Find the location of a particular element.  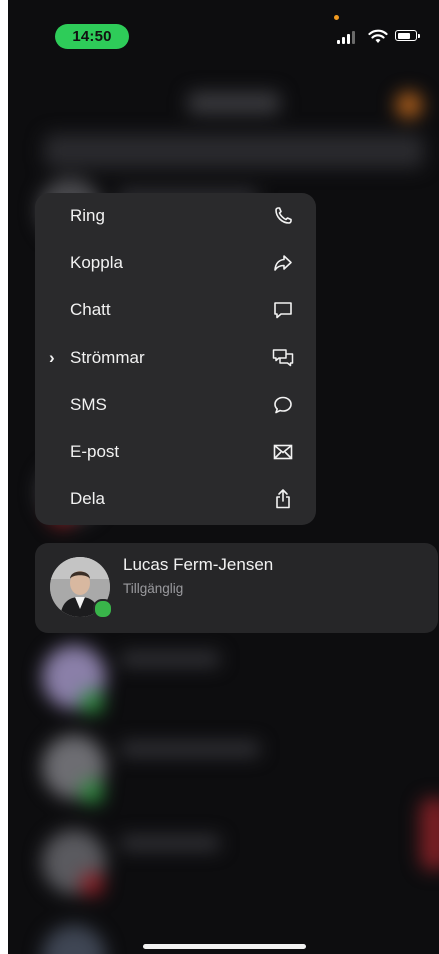

menu-item-label: Koppla is located at coordinates (96, 262).